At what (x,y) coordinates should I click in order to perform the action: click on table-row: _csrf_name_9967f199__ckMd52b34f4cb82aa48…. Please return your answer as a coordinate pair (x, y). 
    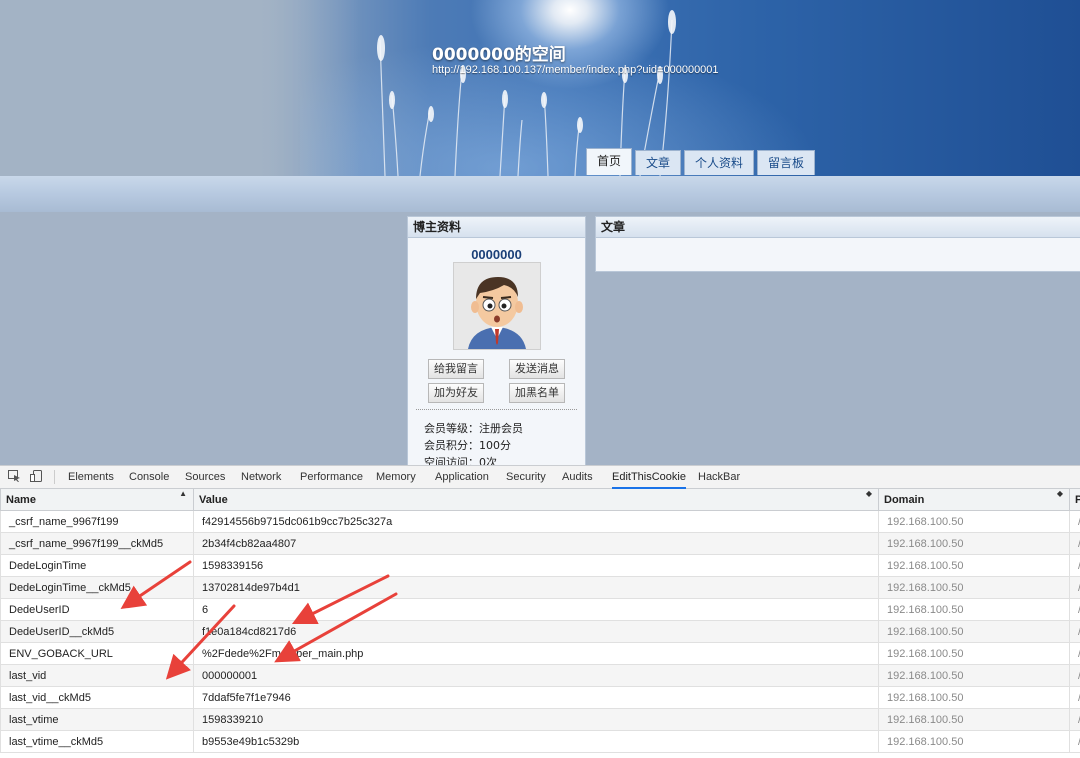
    Looking at the image, I should click on (540, 544).